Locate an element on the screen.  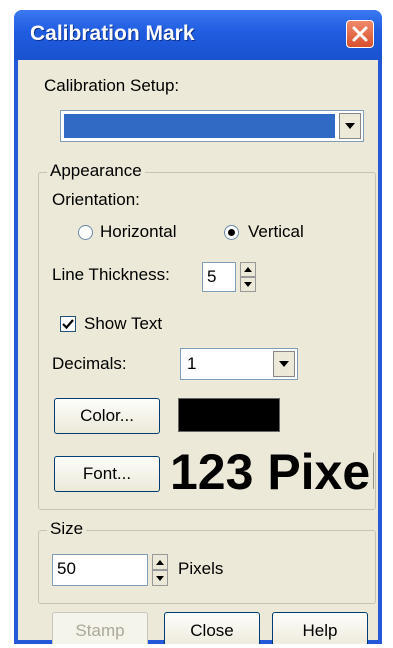
decimals-label: Decimals: is located at coordinates (89, 363).